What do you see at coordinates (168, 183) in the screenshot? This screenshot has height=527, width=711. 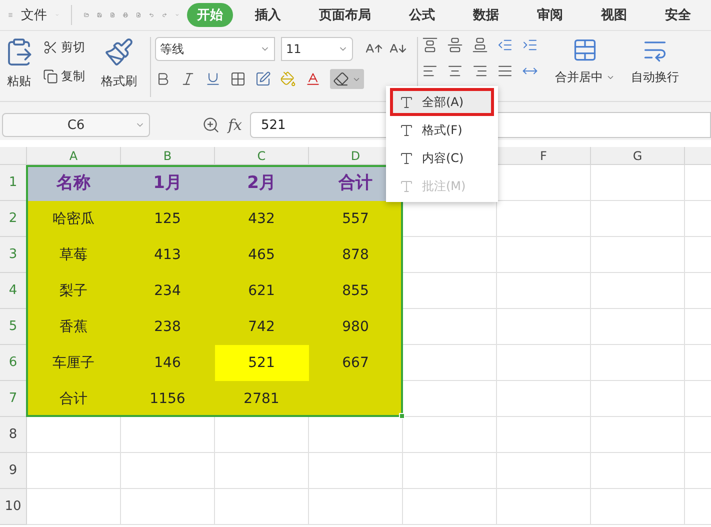 I see `table-cell: 1月` at bounding box center [168, 183].